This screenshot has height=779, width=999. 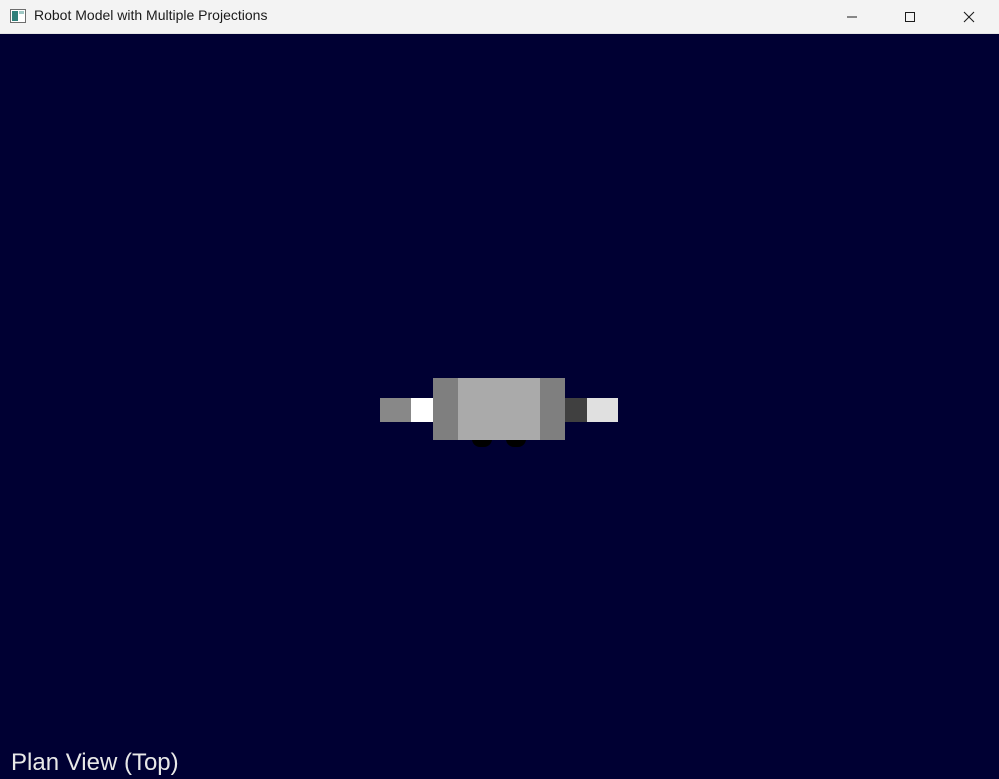 I want to click on maximize-button, so click(x=910, y=16).